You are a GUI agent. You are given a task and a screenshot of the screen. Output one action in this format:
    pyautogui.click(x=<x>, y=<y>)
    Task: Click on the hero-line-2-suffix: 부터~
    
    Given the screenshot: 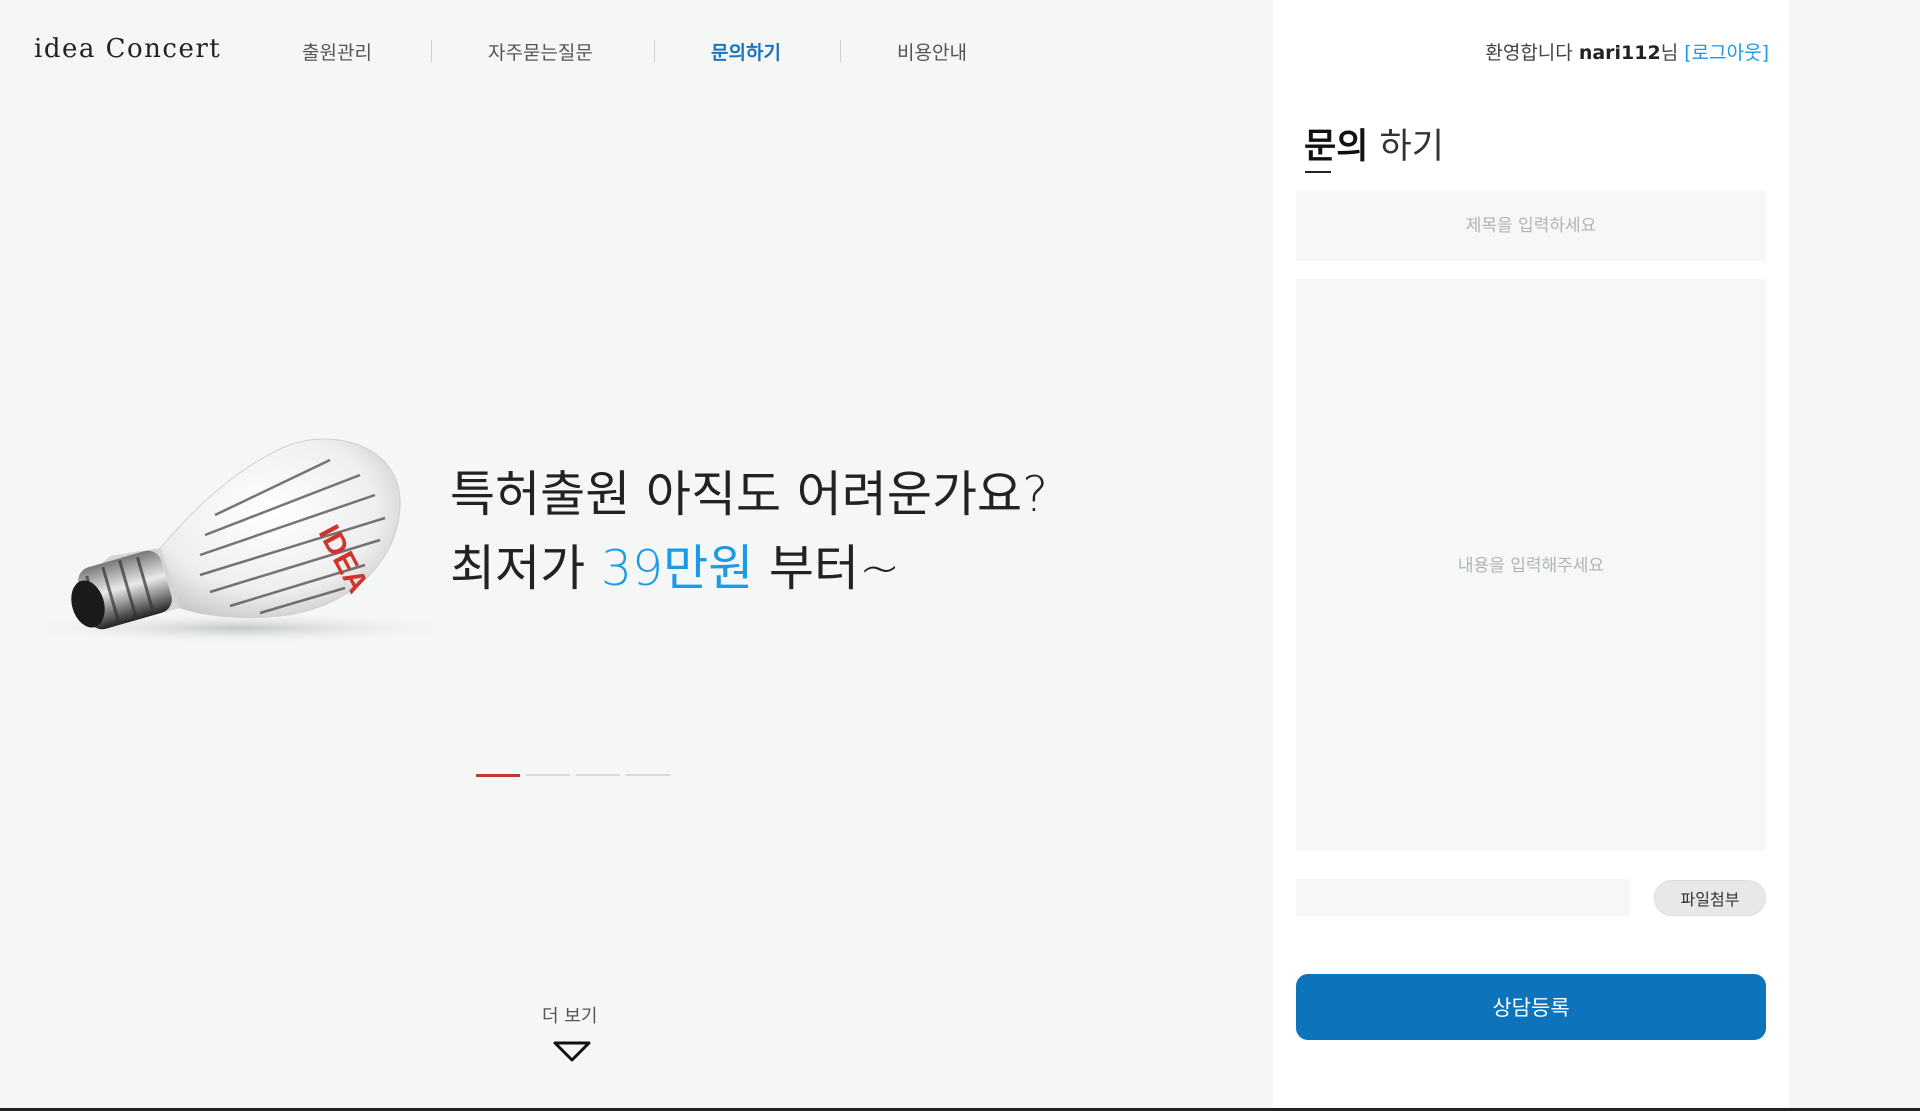 What is the action you would take?
    pyautogui.click(x=827, y=568)
    